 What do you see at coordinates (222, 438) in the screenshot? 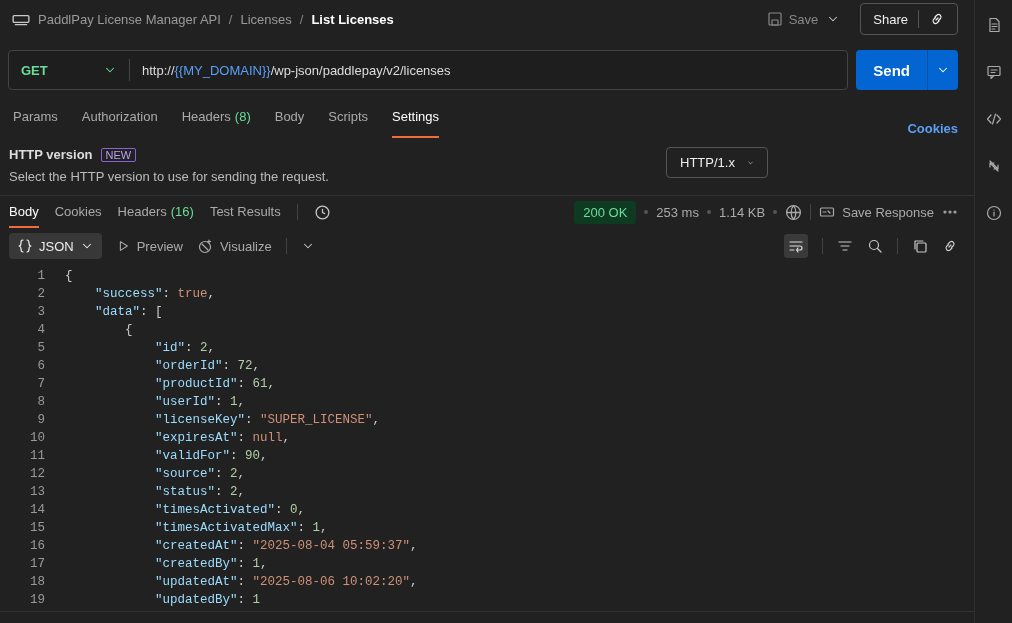
I see `code-line: "expiresAt": null,` at bounding box center [222, 438].